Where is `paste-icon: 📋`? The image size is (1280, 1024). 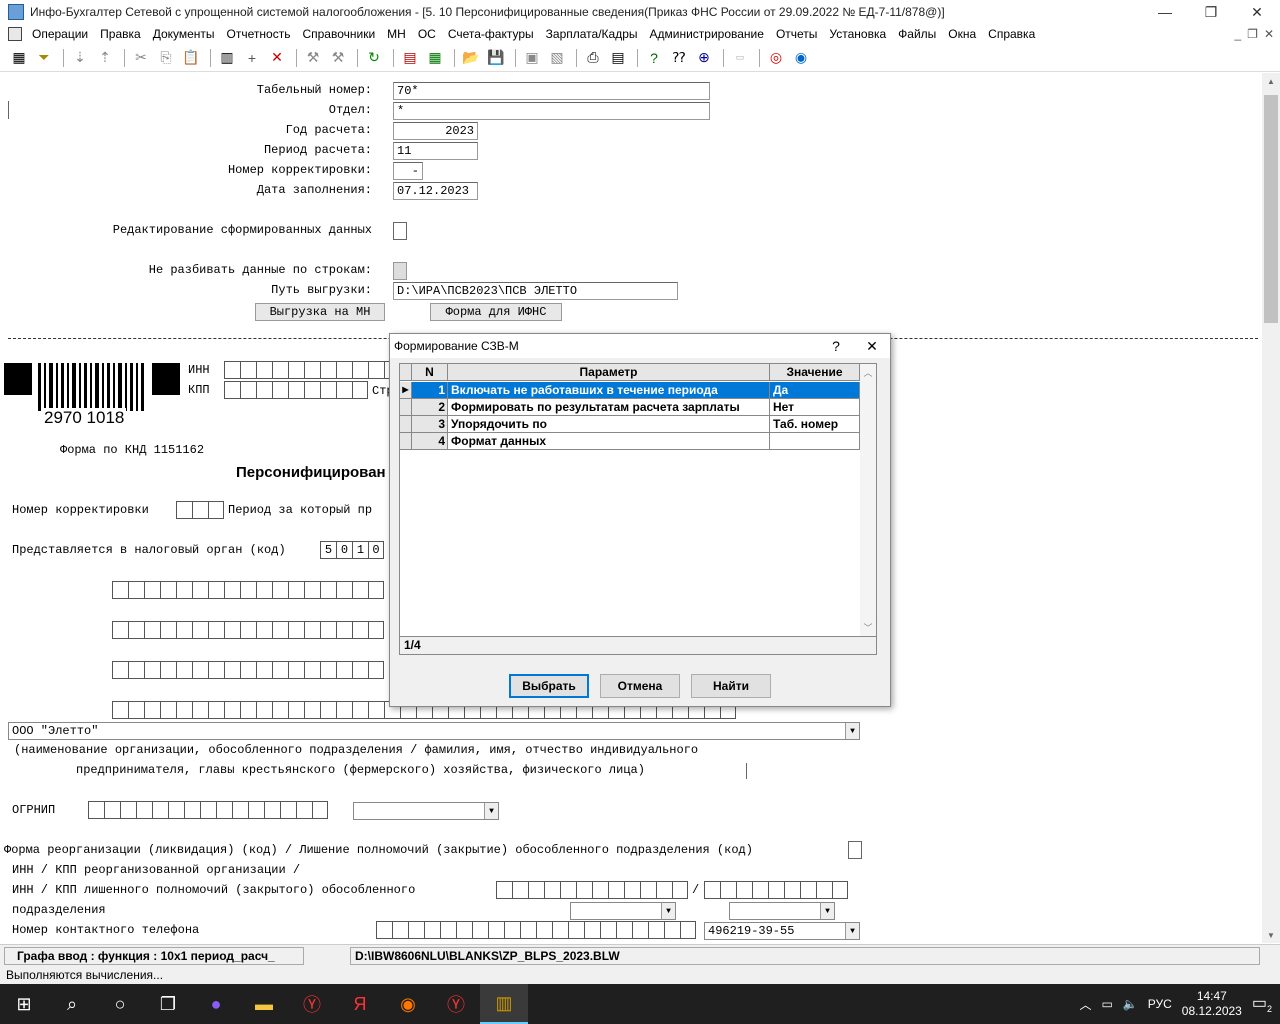
paste-icon: 📋 is located at coordinates (191, 58).